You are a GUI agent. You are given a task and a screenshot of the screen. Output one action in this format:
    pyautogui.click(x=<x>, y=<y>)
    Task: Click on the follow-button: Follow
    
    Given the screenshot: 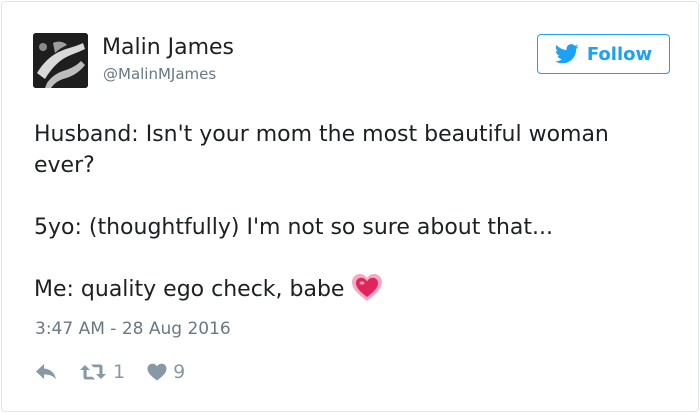 What is the action you would take?
    pyautogui.click(x=603, y=54)
    